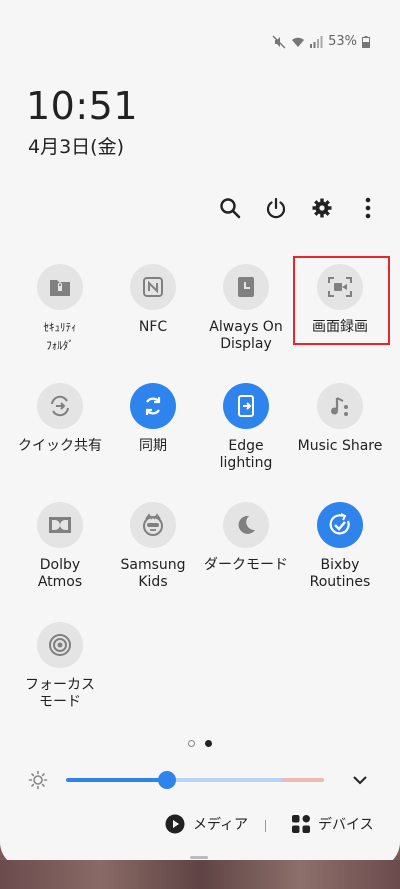  Describe the element at coordinates (76, 147) in the screenshot. I see `clock-date: 4月3日(金)` at that location.